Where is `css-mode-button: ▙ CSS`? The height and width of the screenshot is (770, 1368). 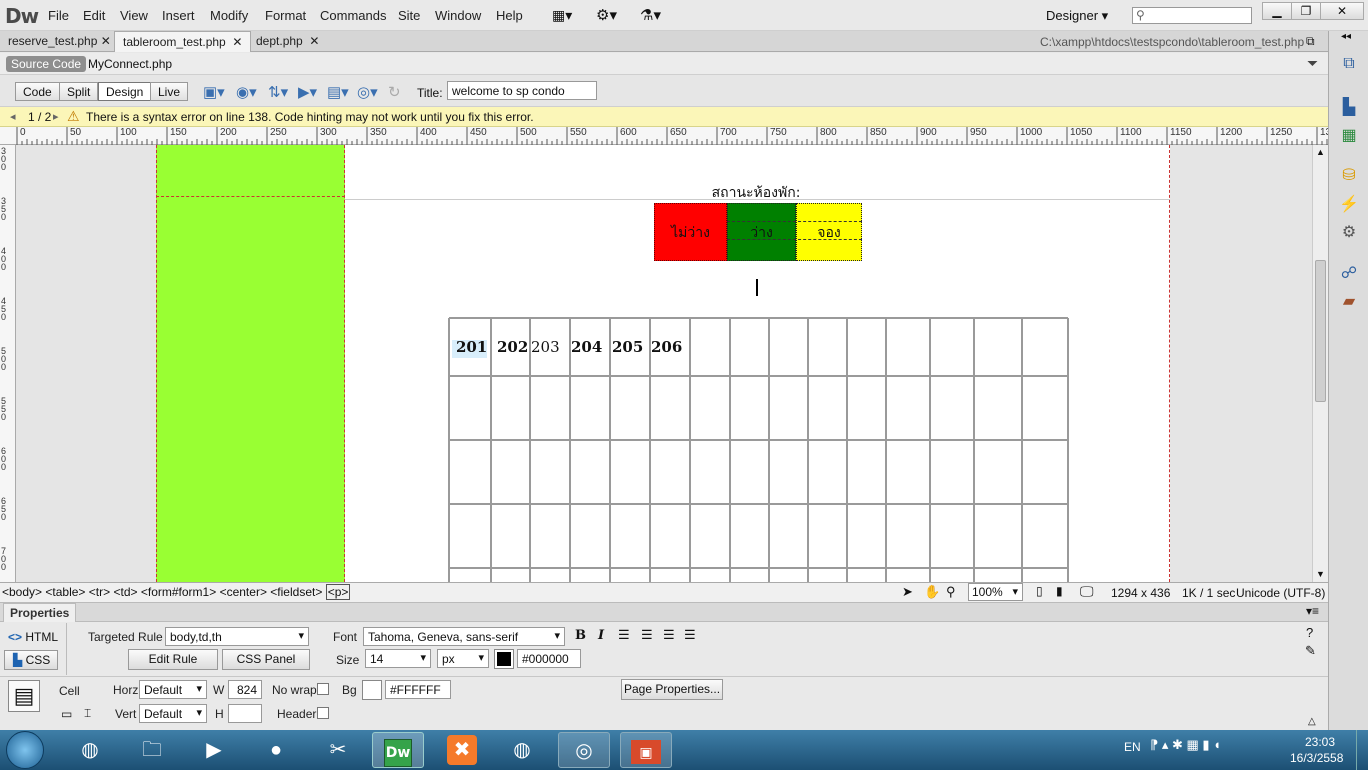 css-mode-button: ▙ CSS is located at coordinates (31, 660).